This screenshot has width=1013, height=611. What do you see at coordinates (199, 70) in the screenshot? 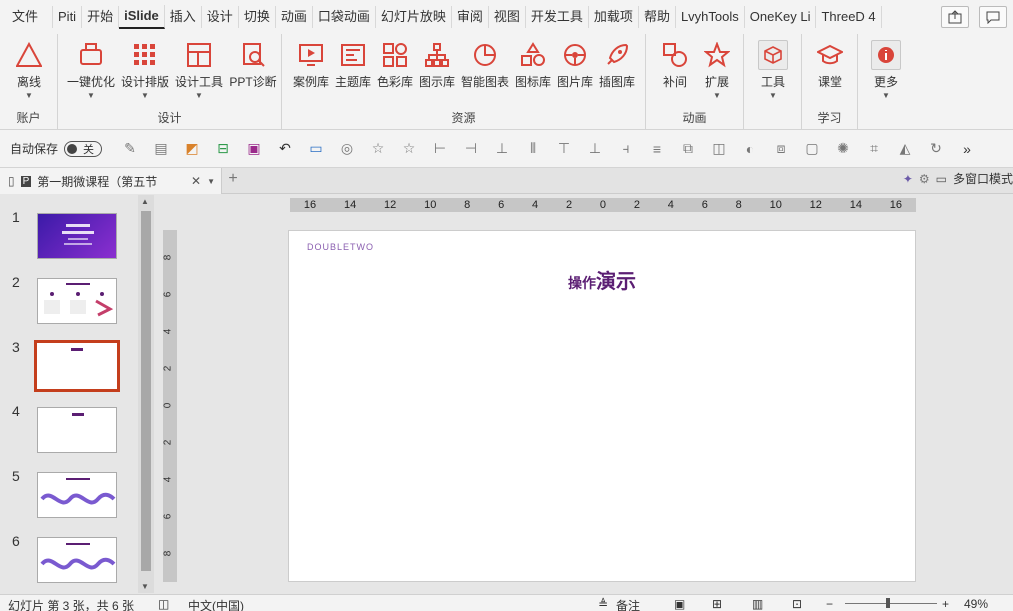
I see `design-tools-button: 设计工具 ▼` at bounding box center [199, 70].